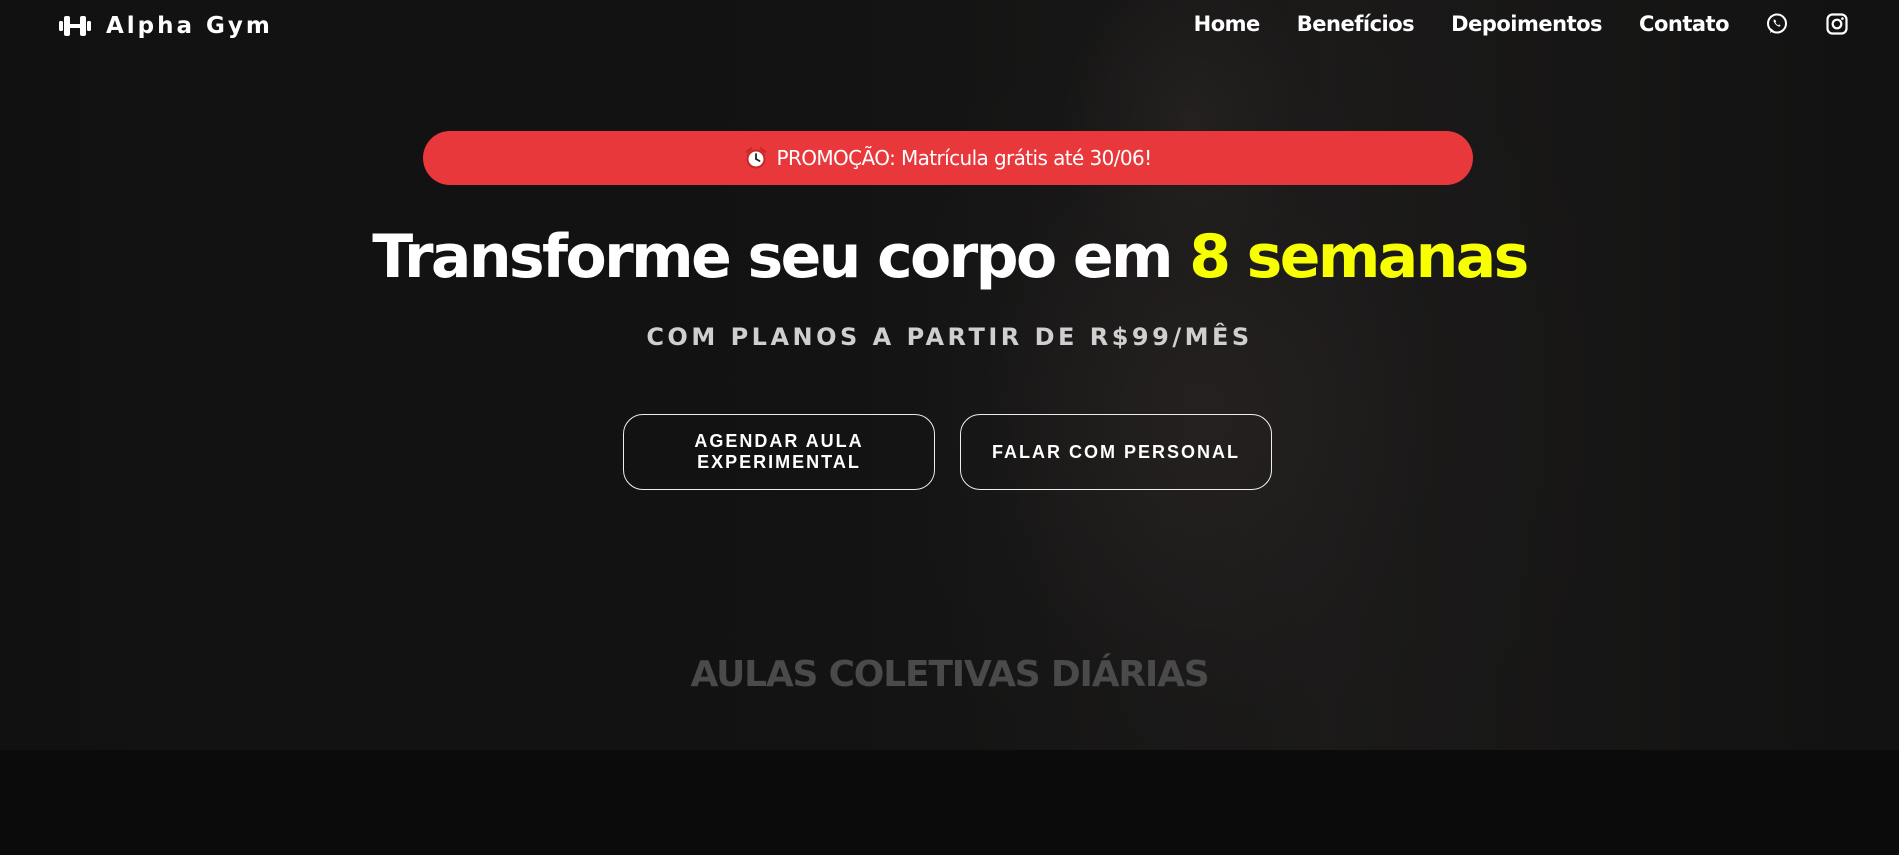 The image size is (1899, 855). Describe the element at coordinates (1777, 24) in the screenshot. I see `whatsapp-icon` at that location.